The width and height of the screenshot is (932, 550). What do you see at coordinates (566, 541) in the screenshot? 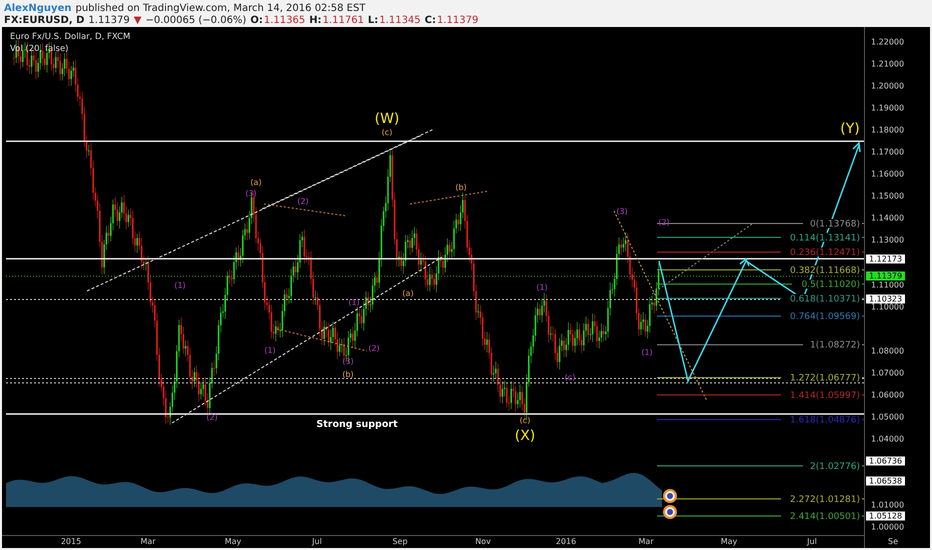
I see `time-axis-label: 2016` at bounding box center [566, 541].